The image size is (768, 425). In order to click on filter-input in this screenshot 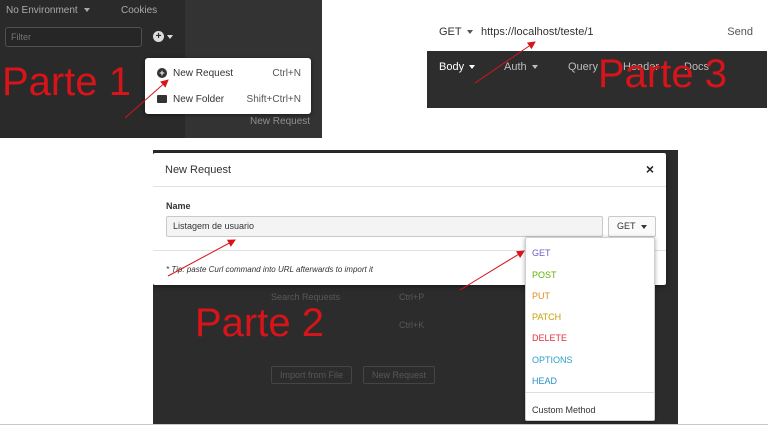, I will do `click(73, 37)`.